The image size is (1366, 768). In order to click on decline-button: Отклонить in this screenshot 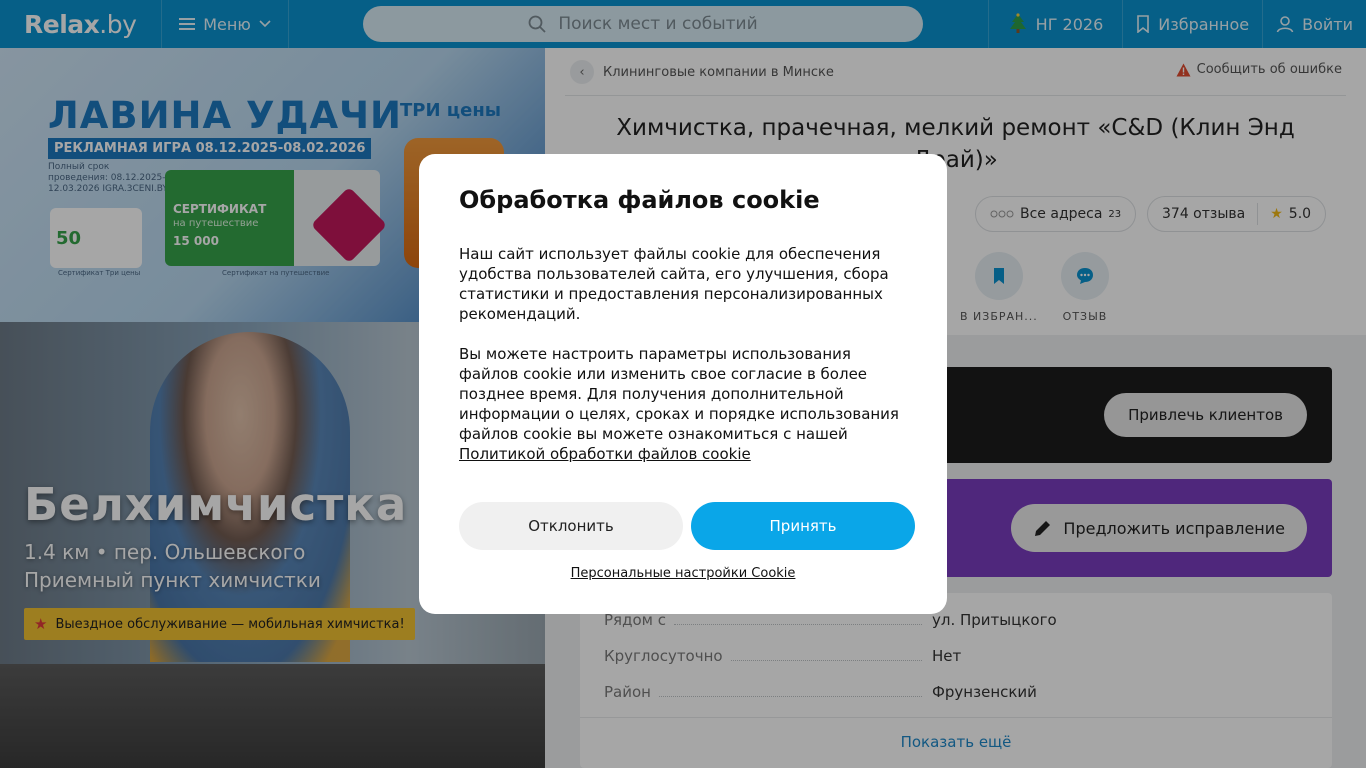, I will do `click(571, 526)`.